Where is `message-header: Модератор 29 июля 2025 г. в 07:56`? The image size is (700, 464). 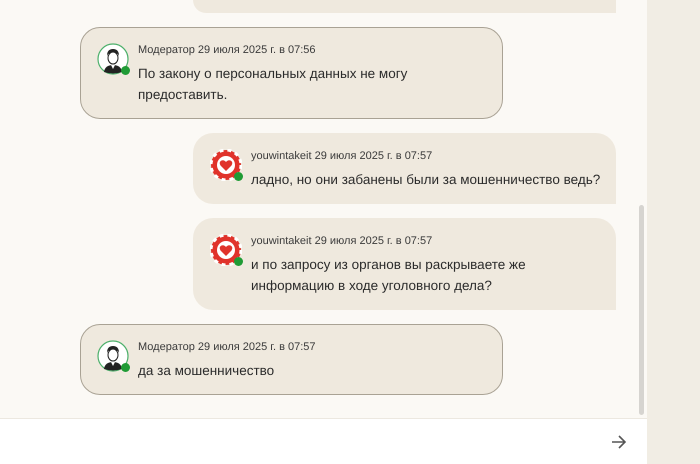 message-header: Модератор 29 июля 2025 г. в 07:56 is located at coordinates (227, 50).